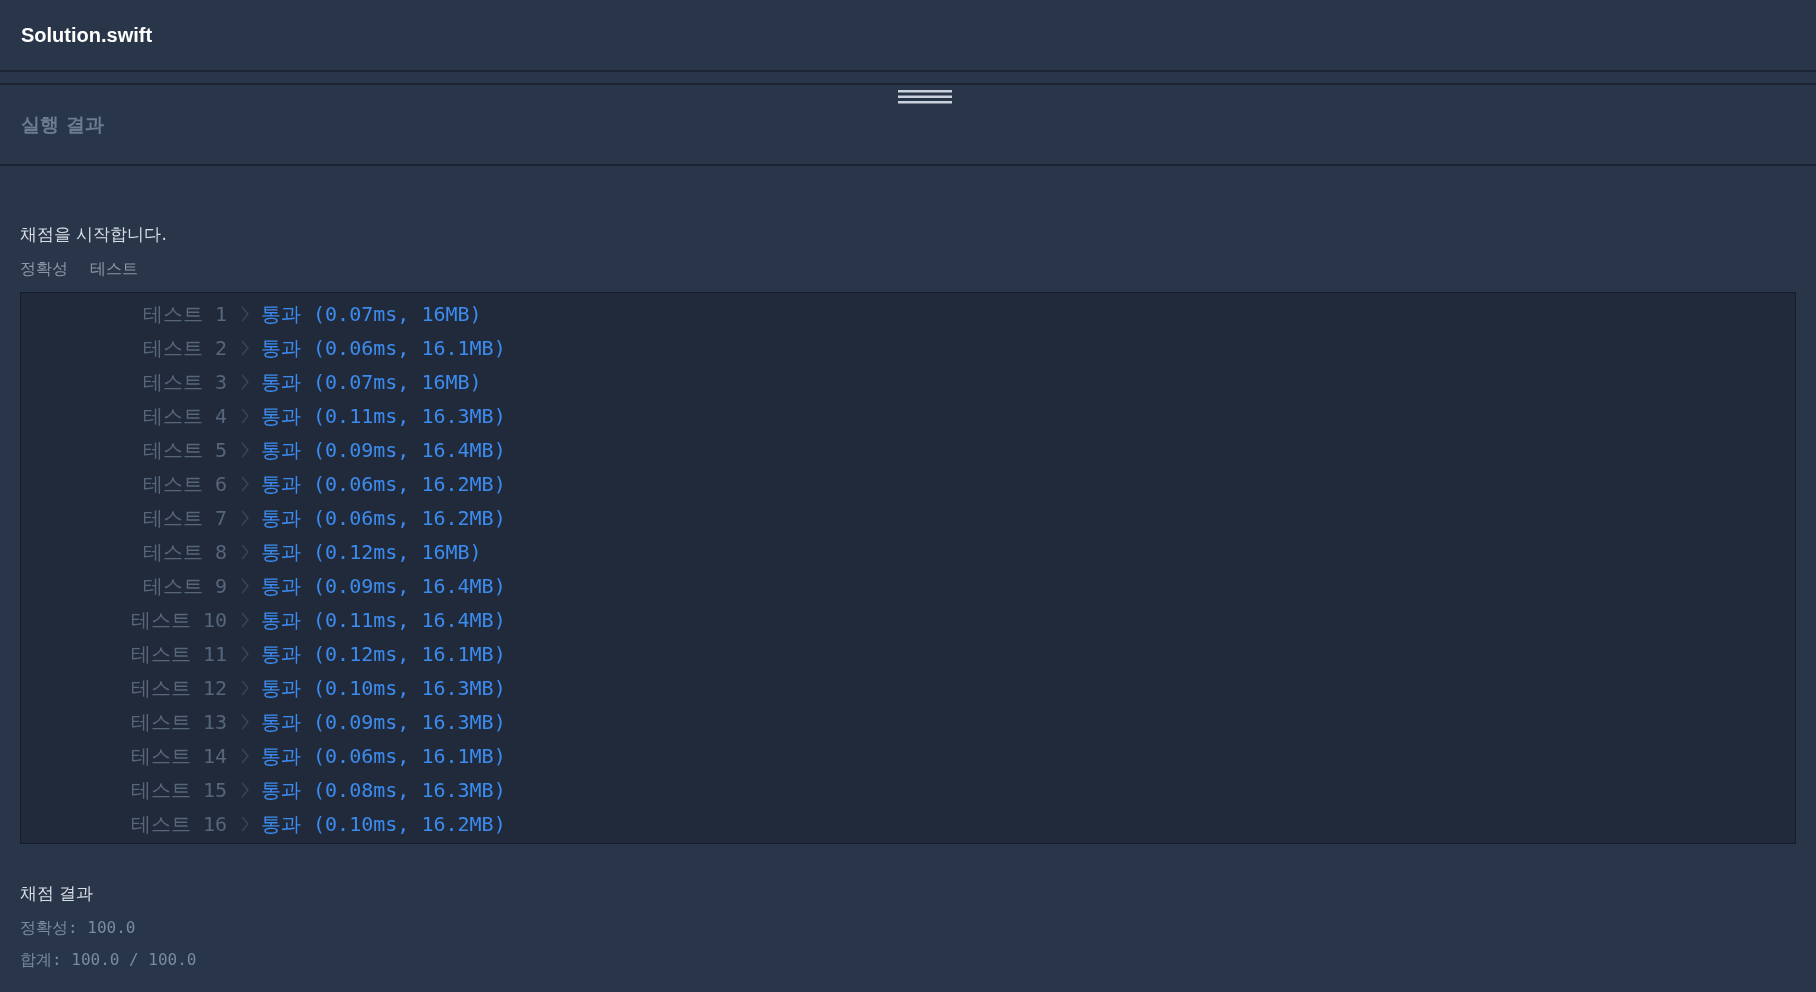 The height and width of the screenshot is (992, 1816). What do you see at coordinates (925, 97) in the screenshot?
I see `drag-handle-icon` at bounding box center [925, 97].